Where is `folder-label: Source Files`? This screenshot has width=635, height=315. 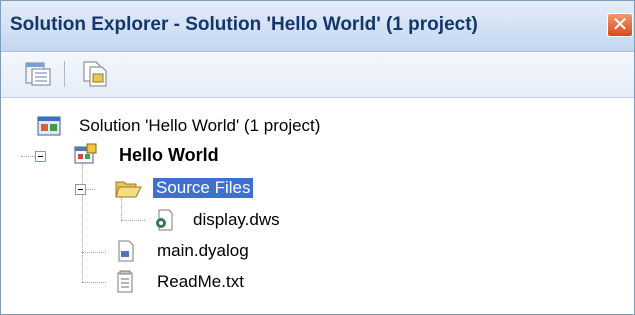 folder-label: Source Files is located at coordinates (203, 188).